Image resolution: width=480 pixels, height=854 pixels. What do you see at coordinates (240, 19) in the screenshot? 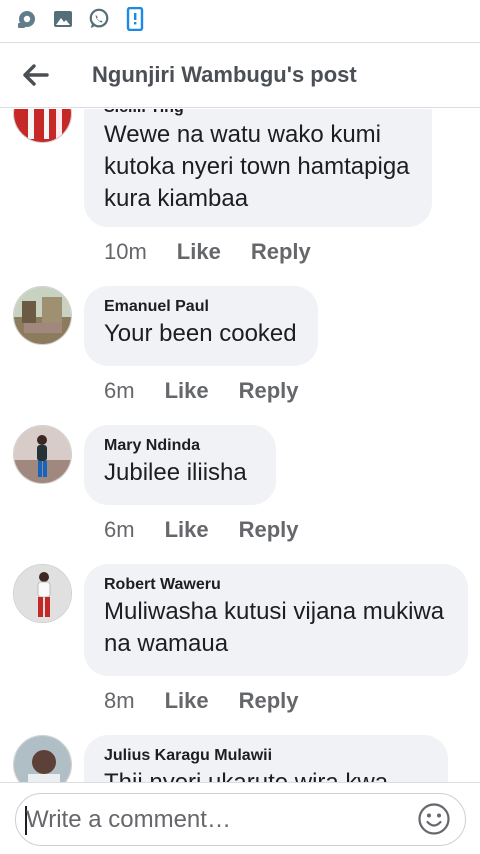
I see `status-bar` at bounding box center [240, 19].